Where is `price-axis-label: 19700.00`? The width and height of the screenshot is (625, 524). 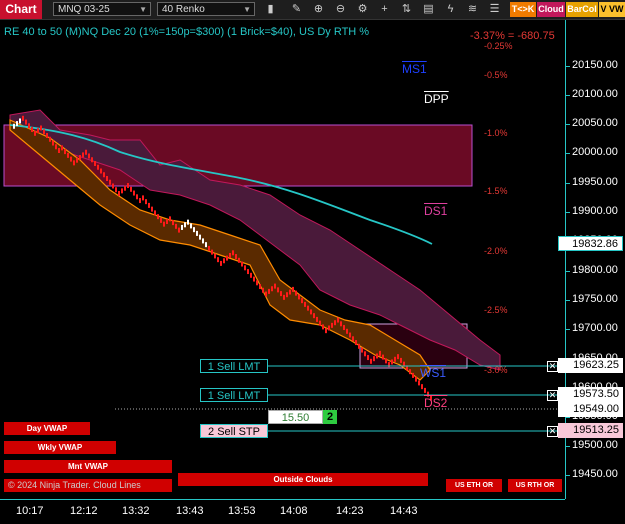
price-axis-label: 19700.00 is located at coordinates (595, 328).